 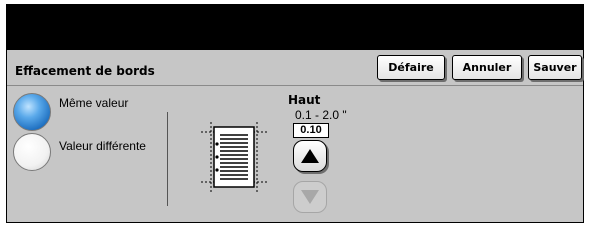 What do you see at coordinates (234, 157) in the screenshot?
I see `page-borders-icon` at bounding box center [234, 157].